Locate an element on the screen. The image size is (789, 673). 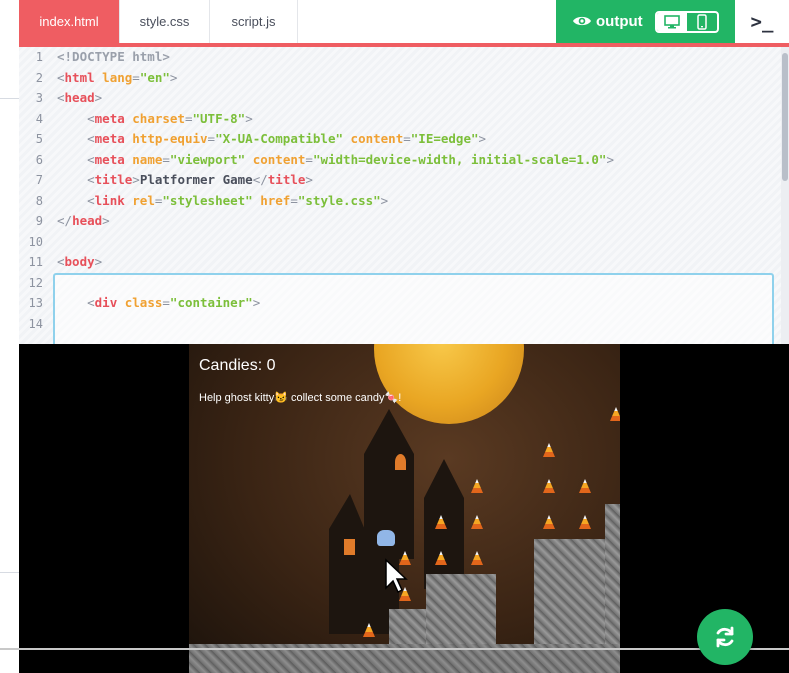
code-token: title is located at coordinates (286, 179).